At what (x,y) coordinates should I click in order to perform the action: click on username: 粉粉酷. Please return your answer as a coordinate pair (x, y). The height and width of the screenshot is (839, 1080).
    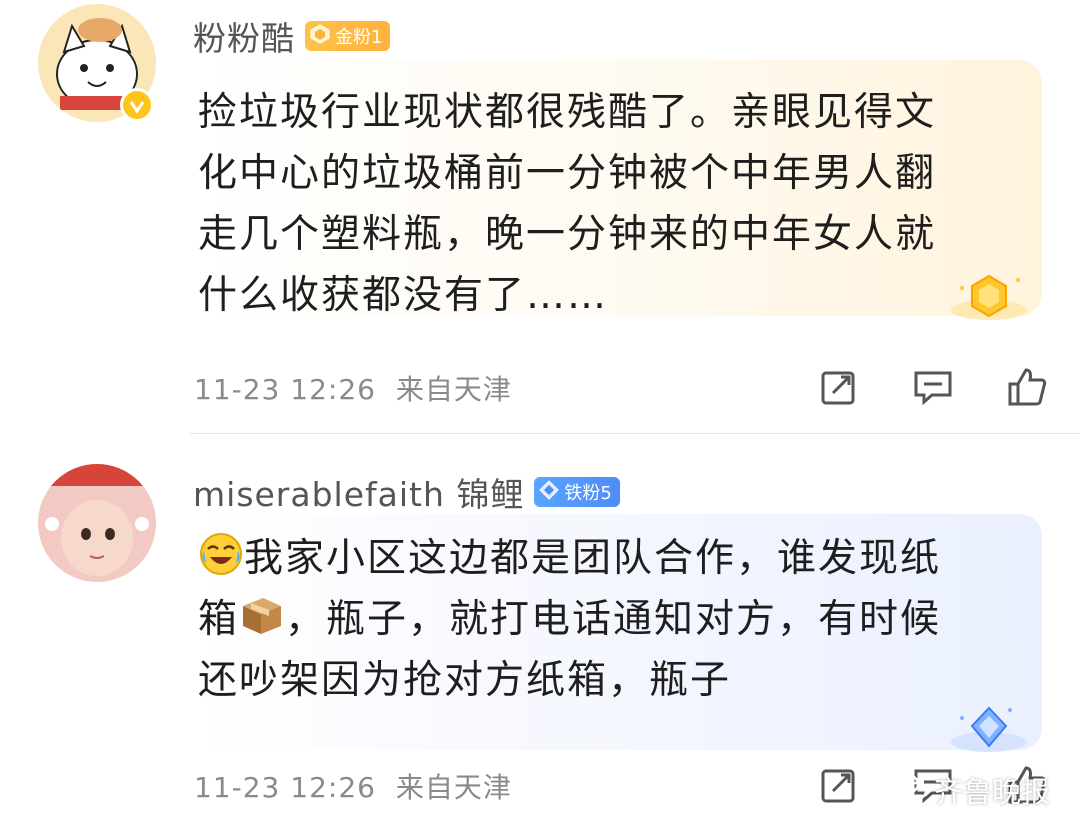
    Looking at the image, I should click on (244, 36).